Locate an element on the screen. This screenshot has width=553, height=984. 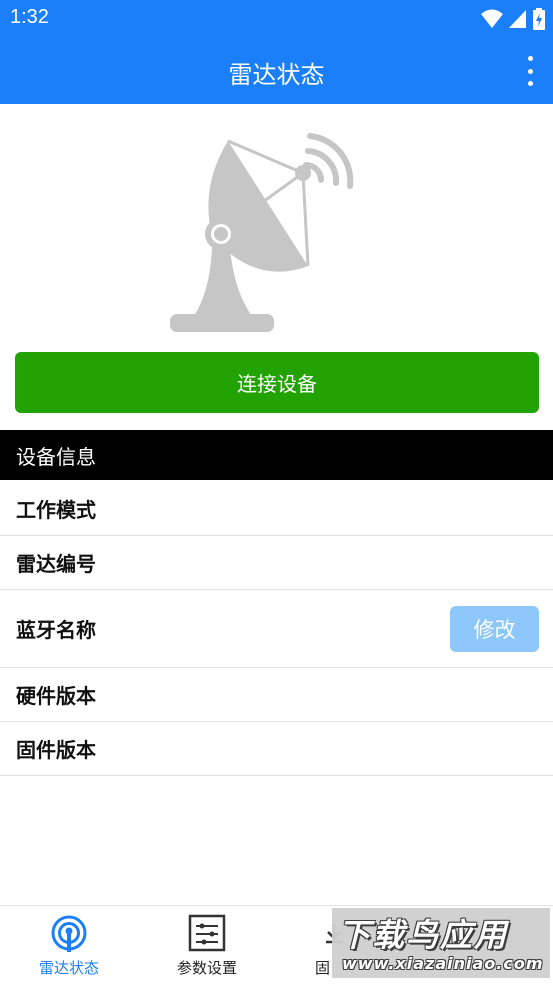
info-row-work-mode: 工作模式 is located at coordinates (276, 509).